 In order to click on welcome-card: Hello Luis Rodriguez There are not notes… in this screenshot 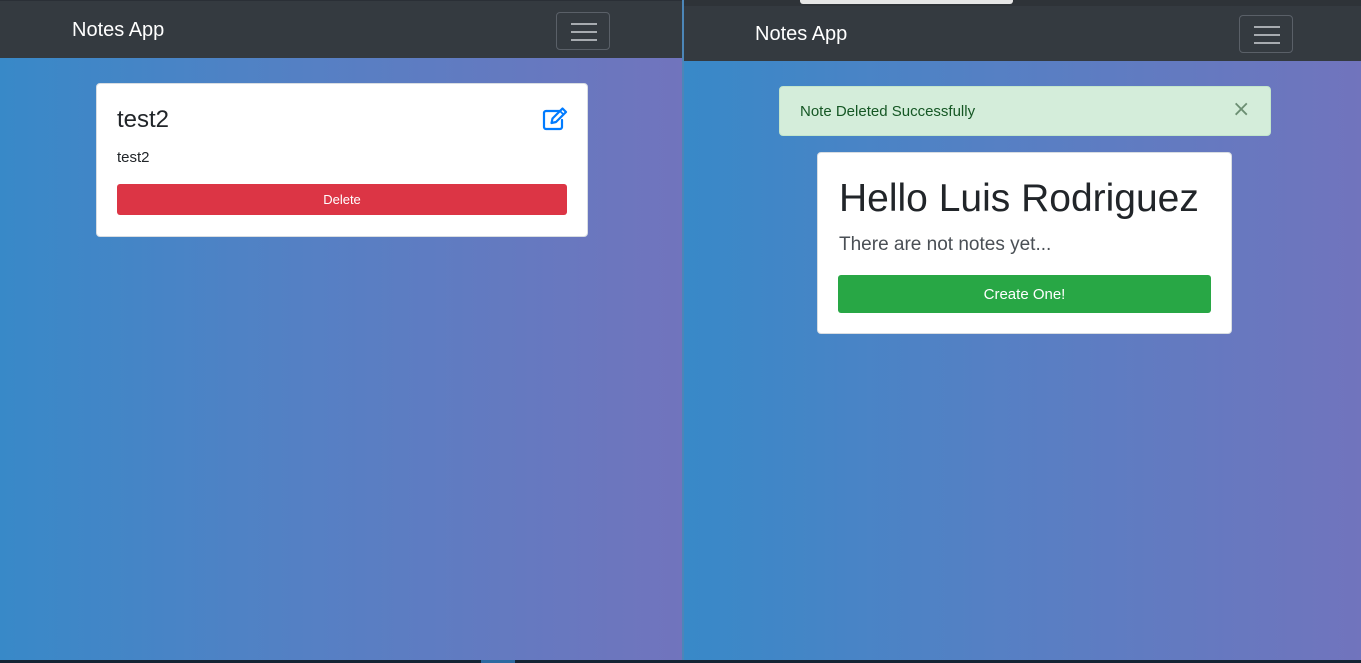, I will do `click(1024, 243)`.